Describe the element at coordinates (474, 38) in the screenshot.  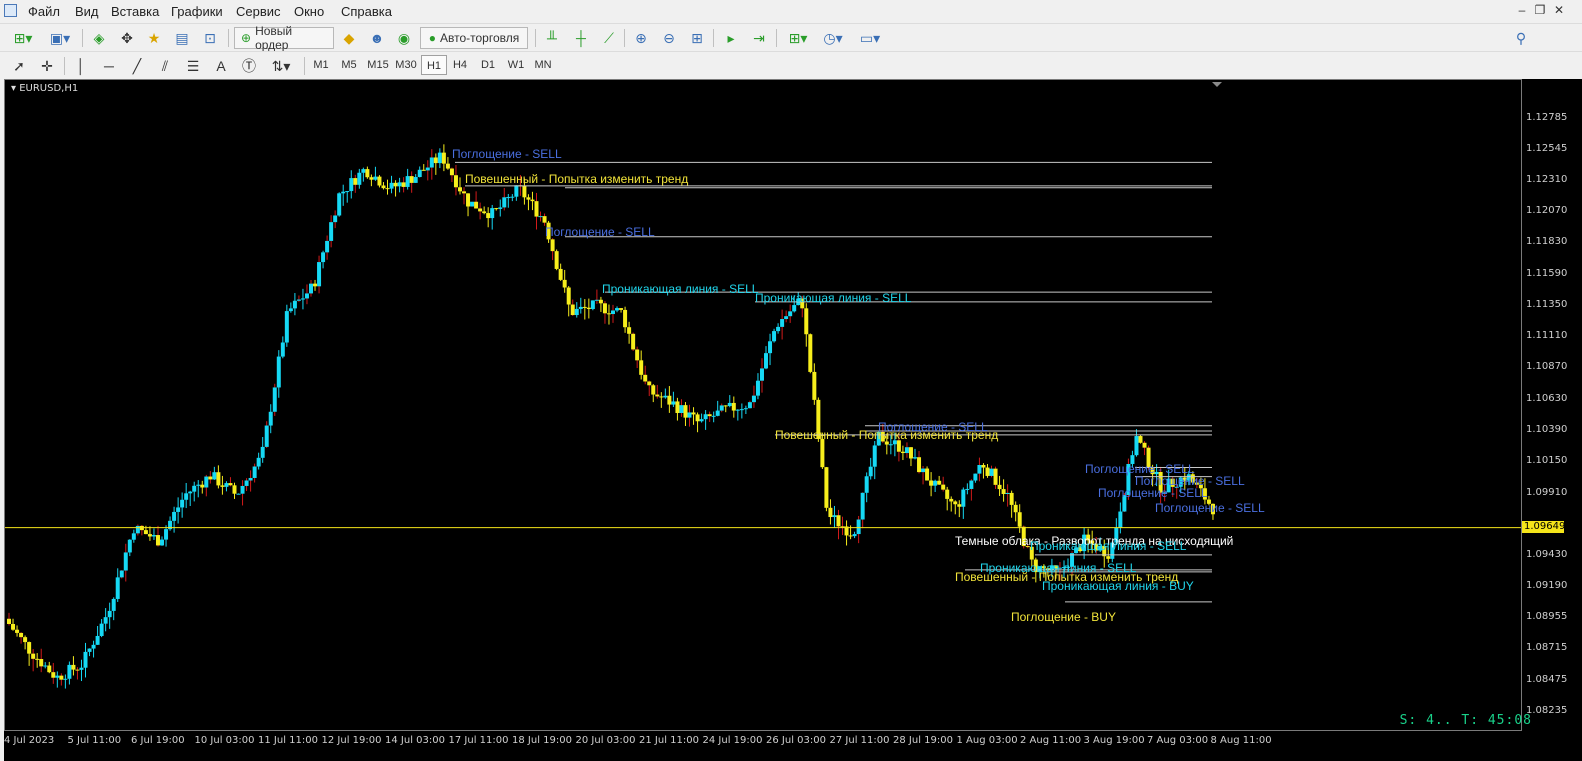
I see `auto-trading-button: ● Авто-торговля` at that location.